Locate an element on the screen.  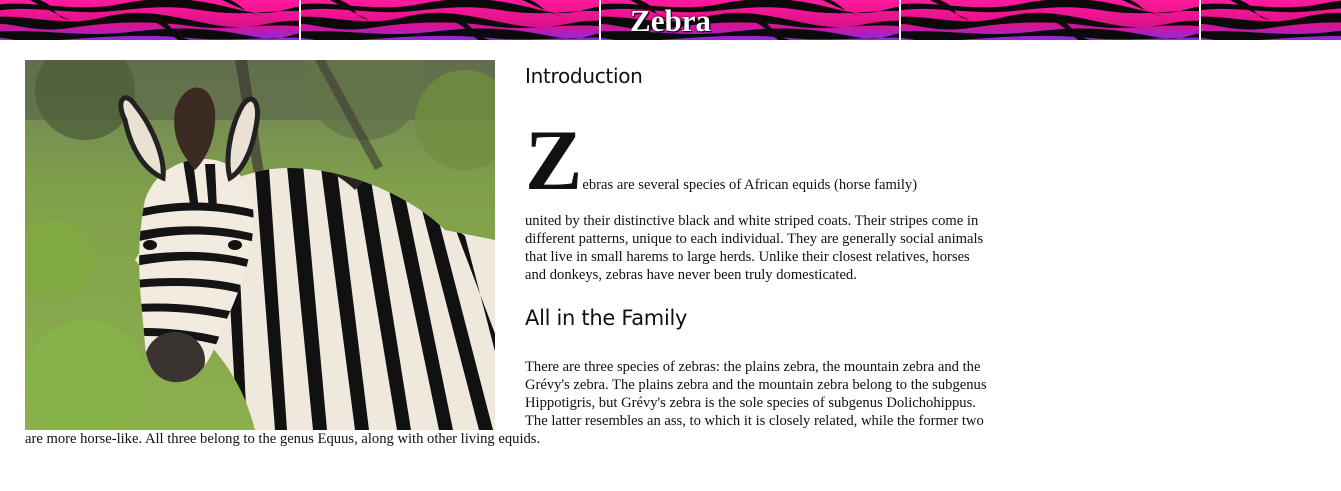
page-title: Zebra is located at coordinates (670, 20).